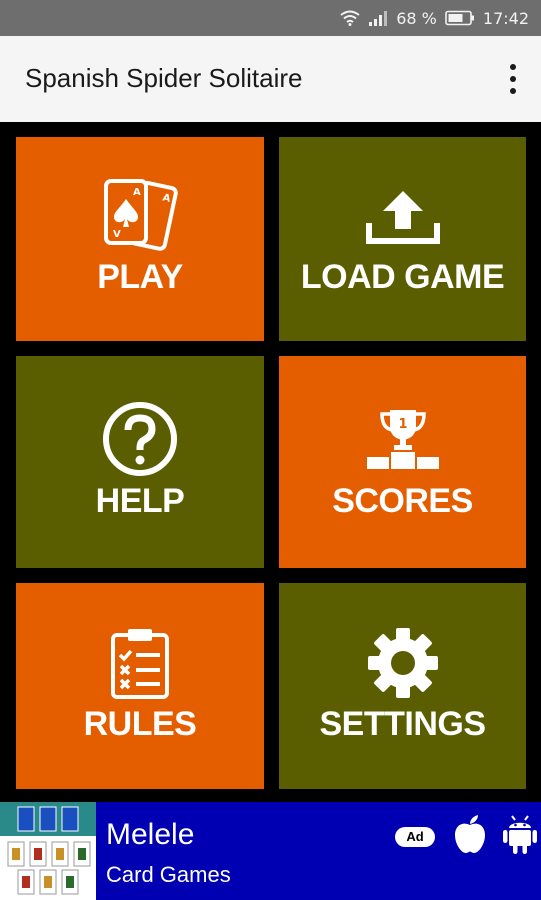 The image size is (541, 900). Describe the element at coordinates (350, 18) in the screenshot. I see `wifi-icon` at that location.